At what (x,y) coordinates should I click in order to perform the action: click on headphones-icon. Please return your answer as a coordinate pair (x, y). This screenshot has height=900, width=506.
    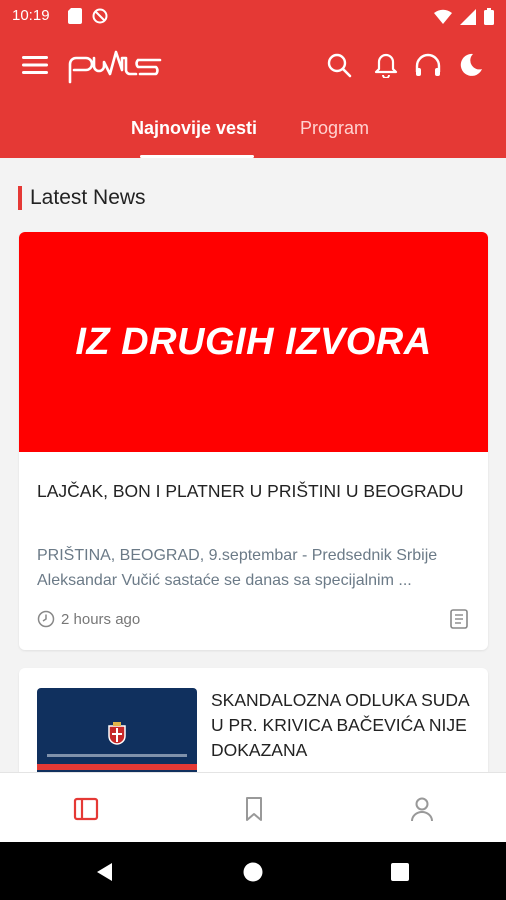
    Looking at the image, I should click on (428, 64).